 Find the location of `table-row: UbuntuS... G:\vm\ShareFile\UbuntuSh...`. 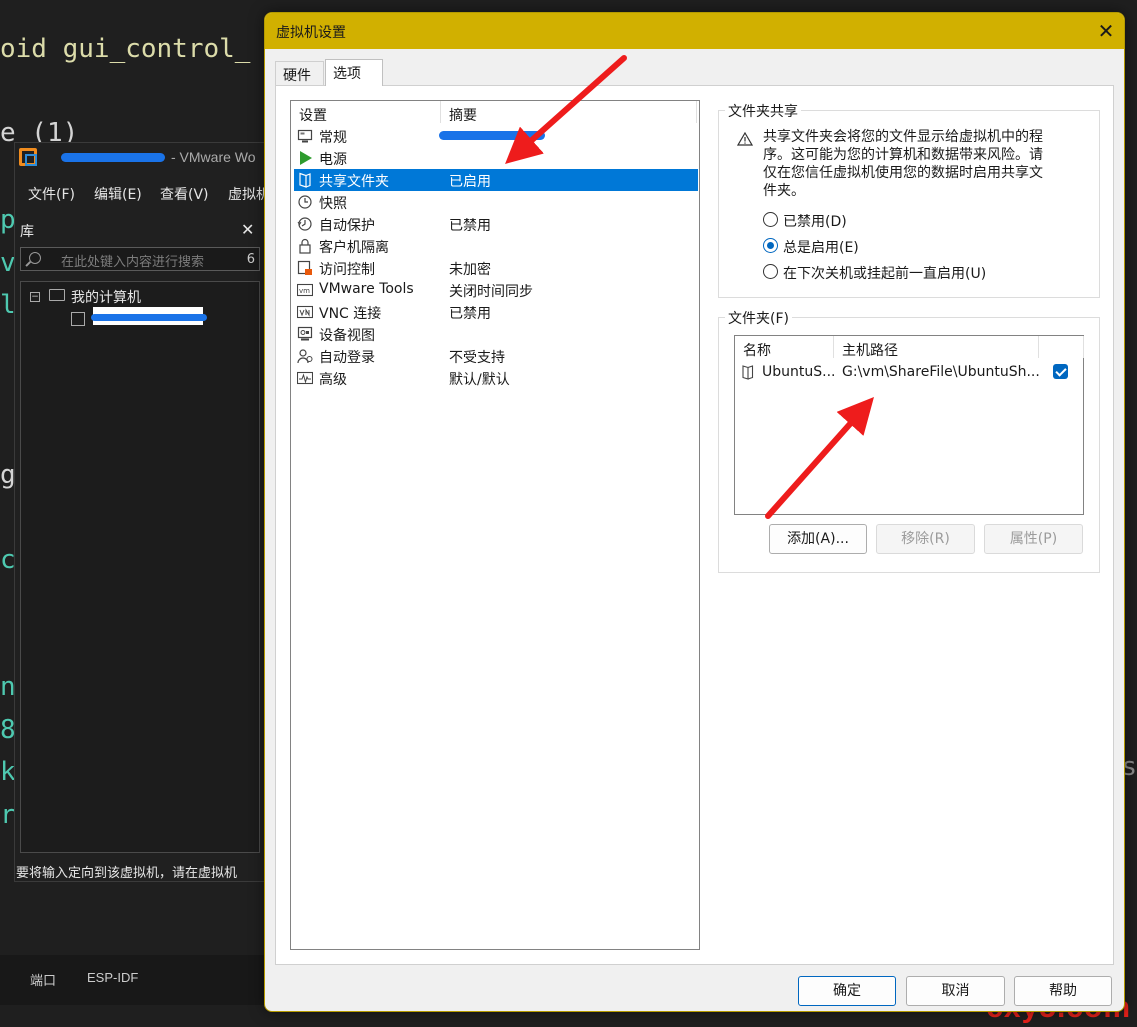

table-row: UbuntuS... G:\vm\ShareFile\UbuntuSh... is located at coordinates (909, 372).